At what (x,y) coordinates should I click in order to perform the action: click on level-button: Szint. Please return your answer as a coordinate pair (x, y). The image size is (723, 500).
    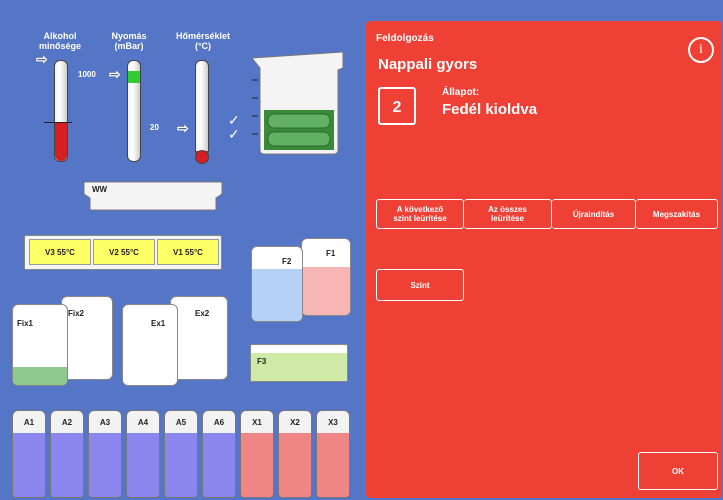
    Looking at the image, I should click on (420, 285).